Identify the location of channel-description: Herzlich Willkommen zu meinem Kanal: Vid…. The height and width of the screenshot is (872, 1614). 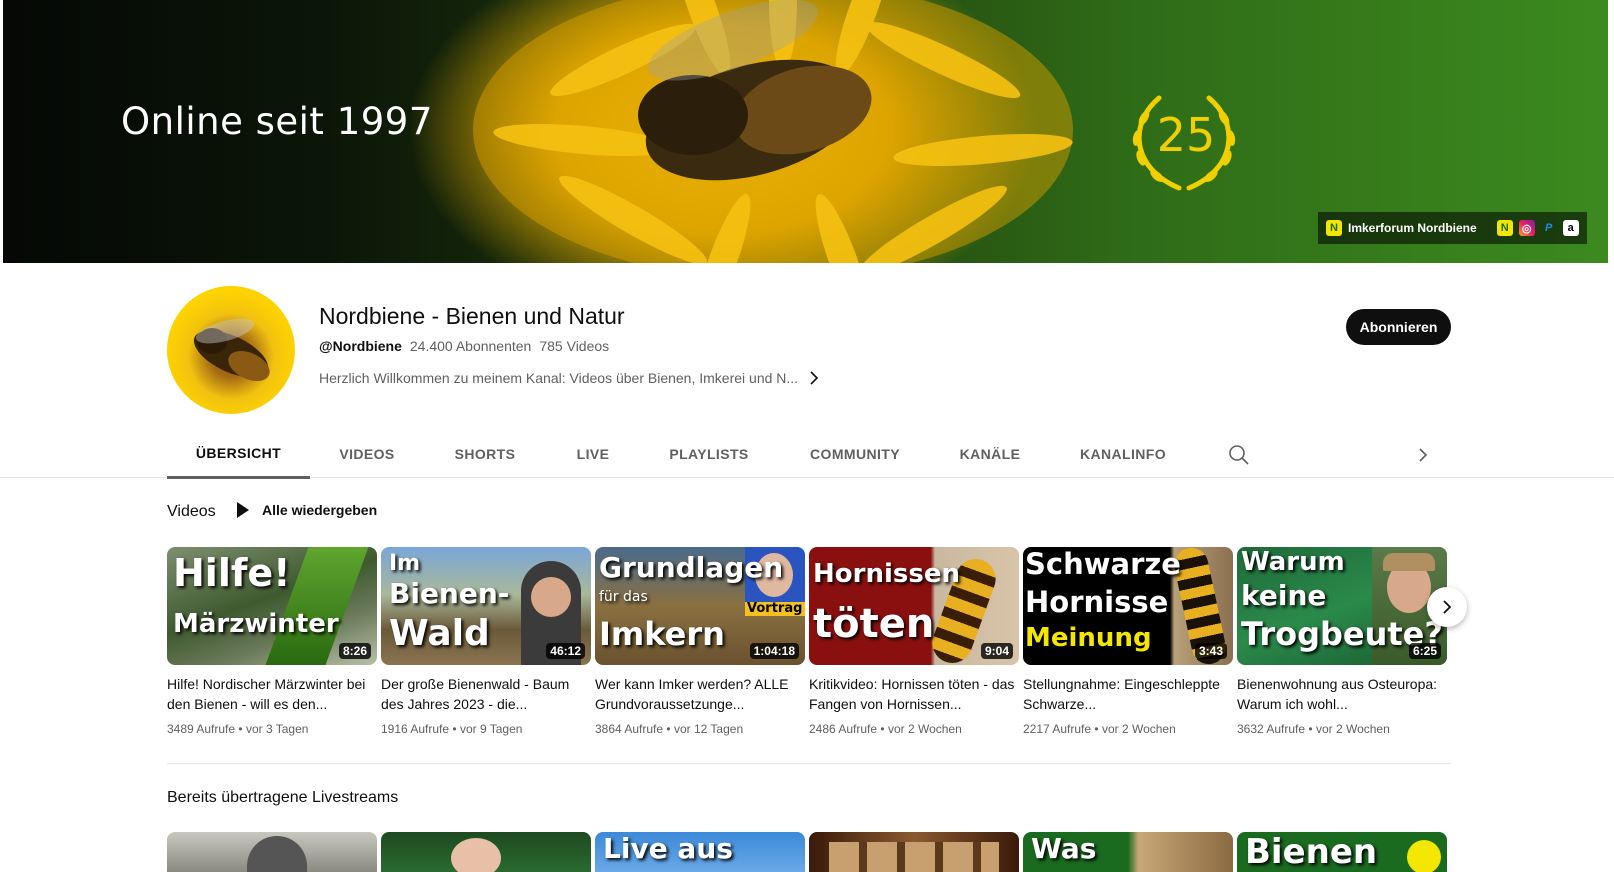
(569, 378).